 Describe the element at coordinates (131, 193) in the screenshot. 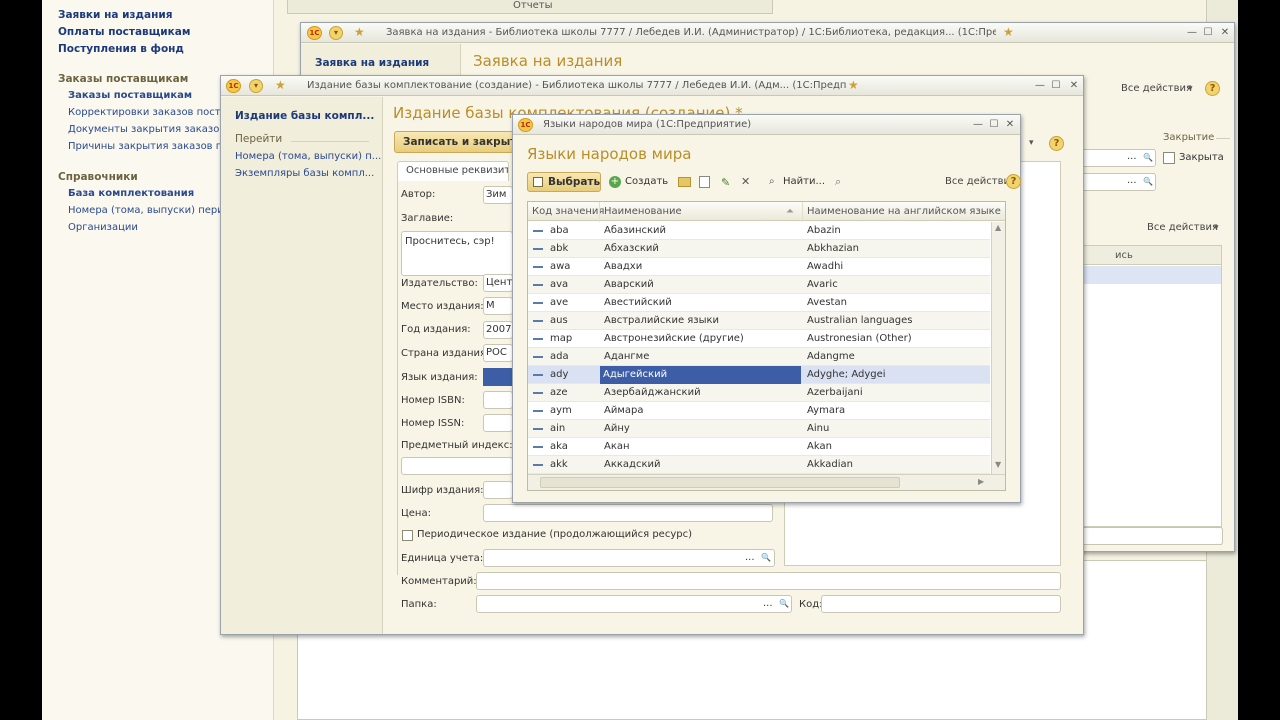

I see `nav-link: База комплектования` at that location.